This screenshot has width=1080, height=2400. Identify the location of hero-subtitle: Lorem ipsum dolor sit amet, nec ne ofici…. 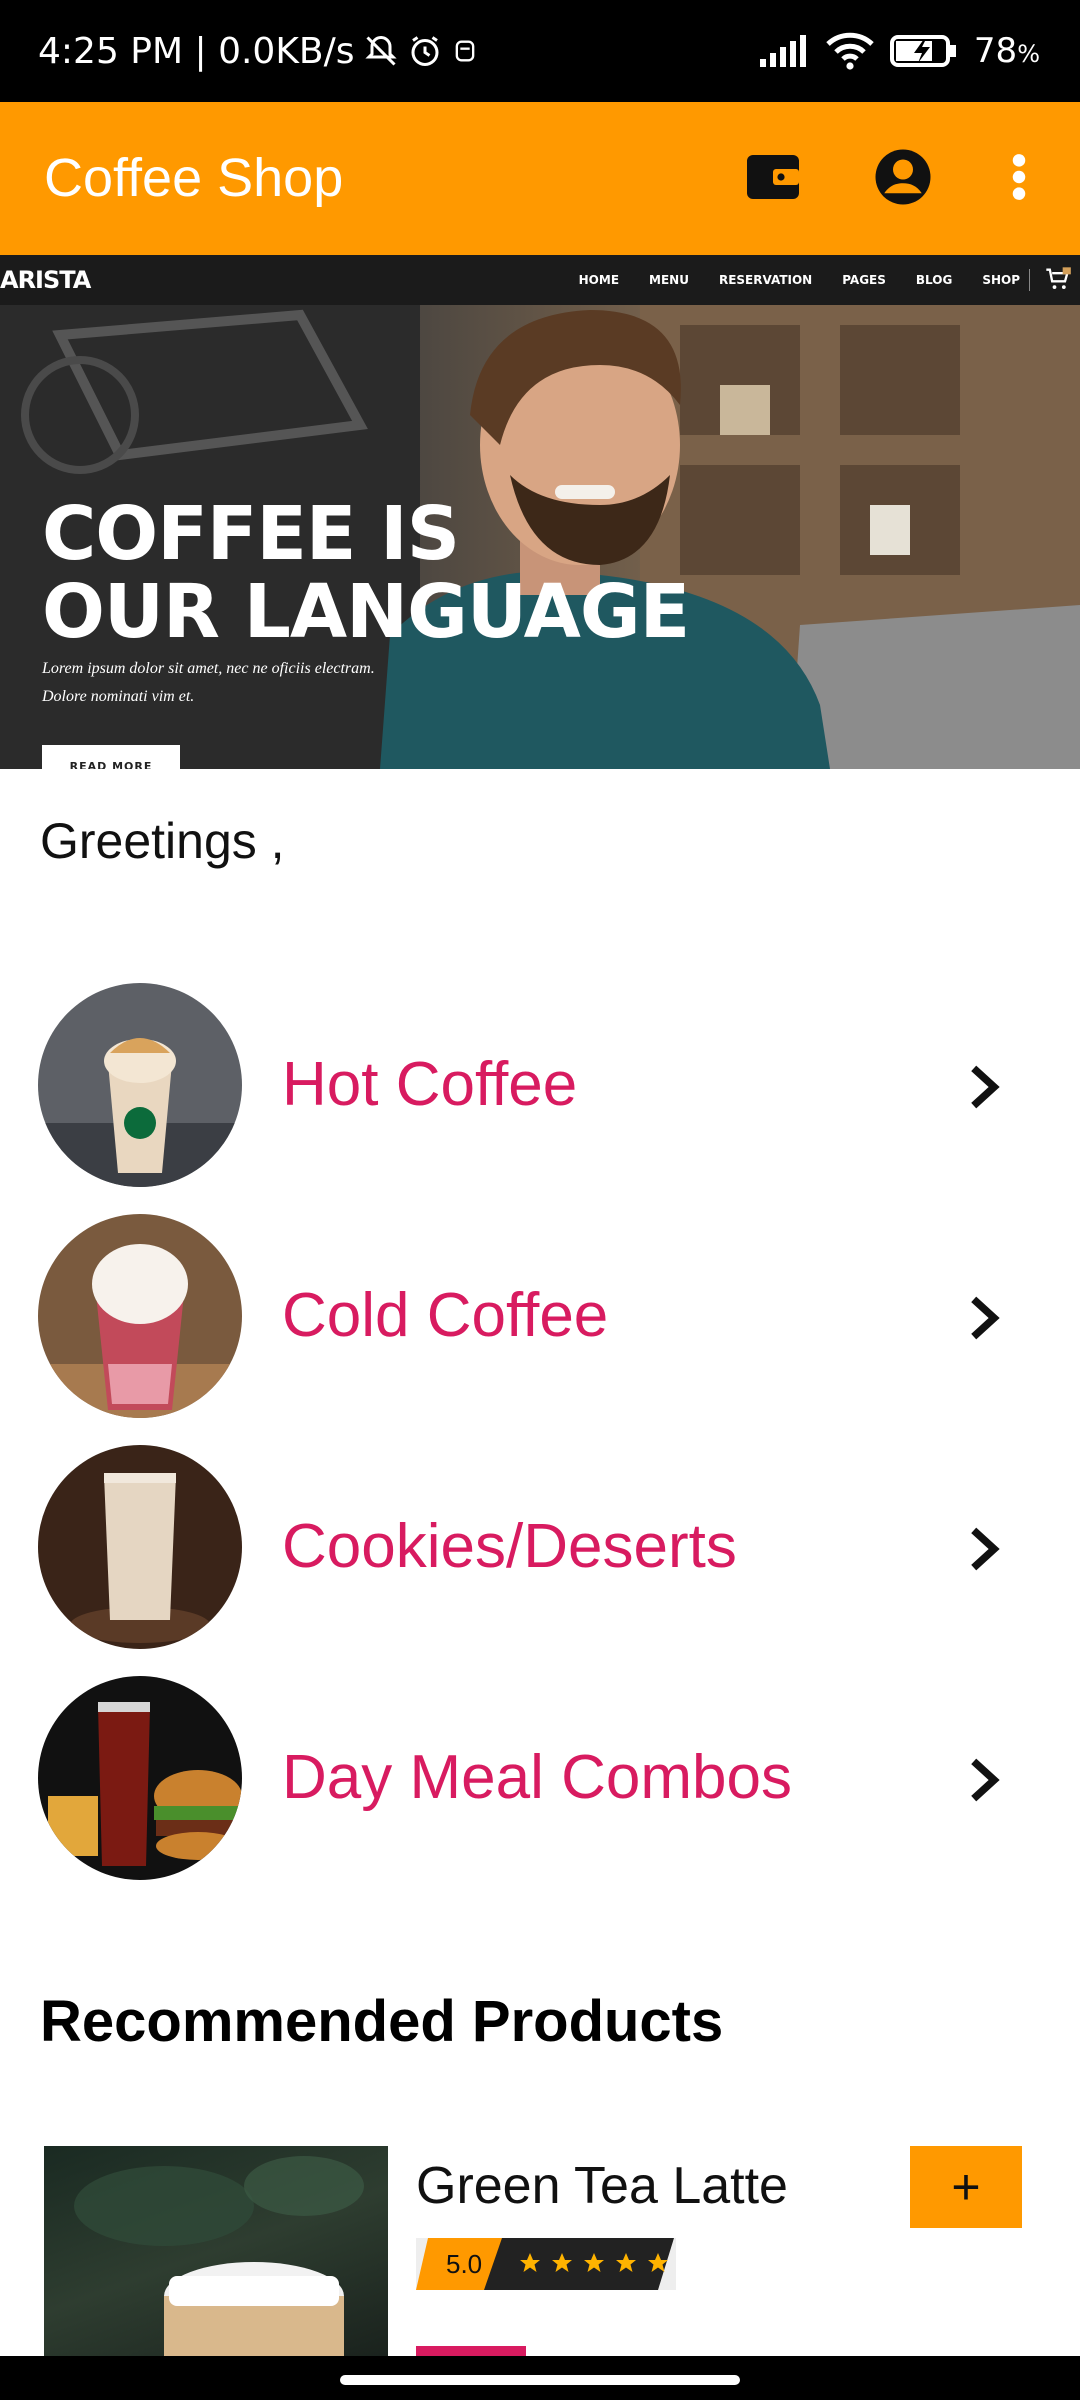
(272, 683).